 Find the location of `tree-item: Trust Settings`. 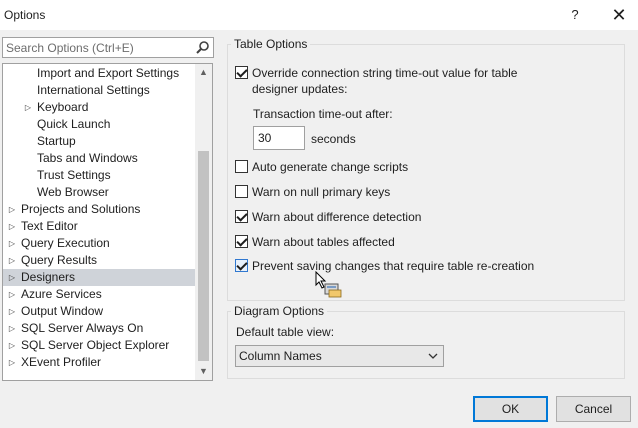

tree-item: Trust Settings is located at coordinates (99, 175).